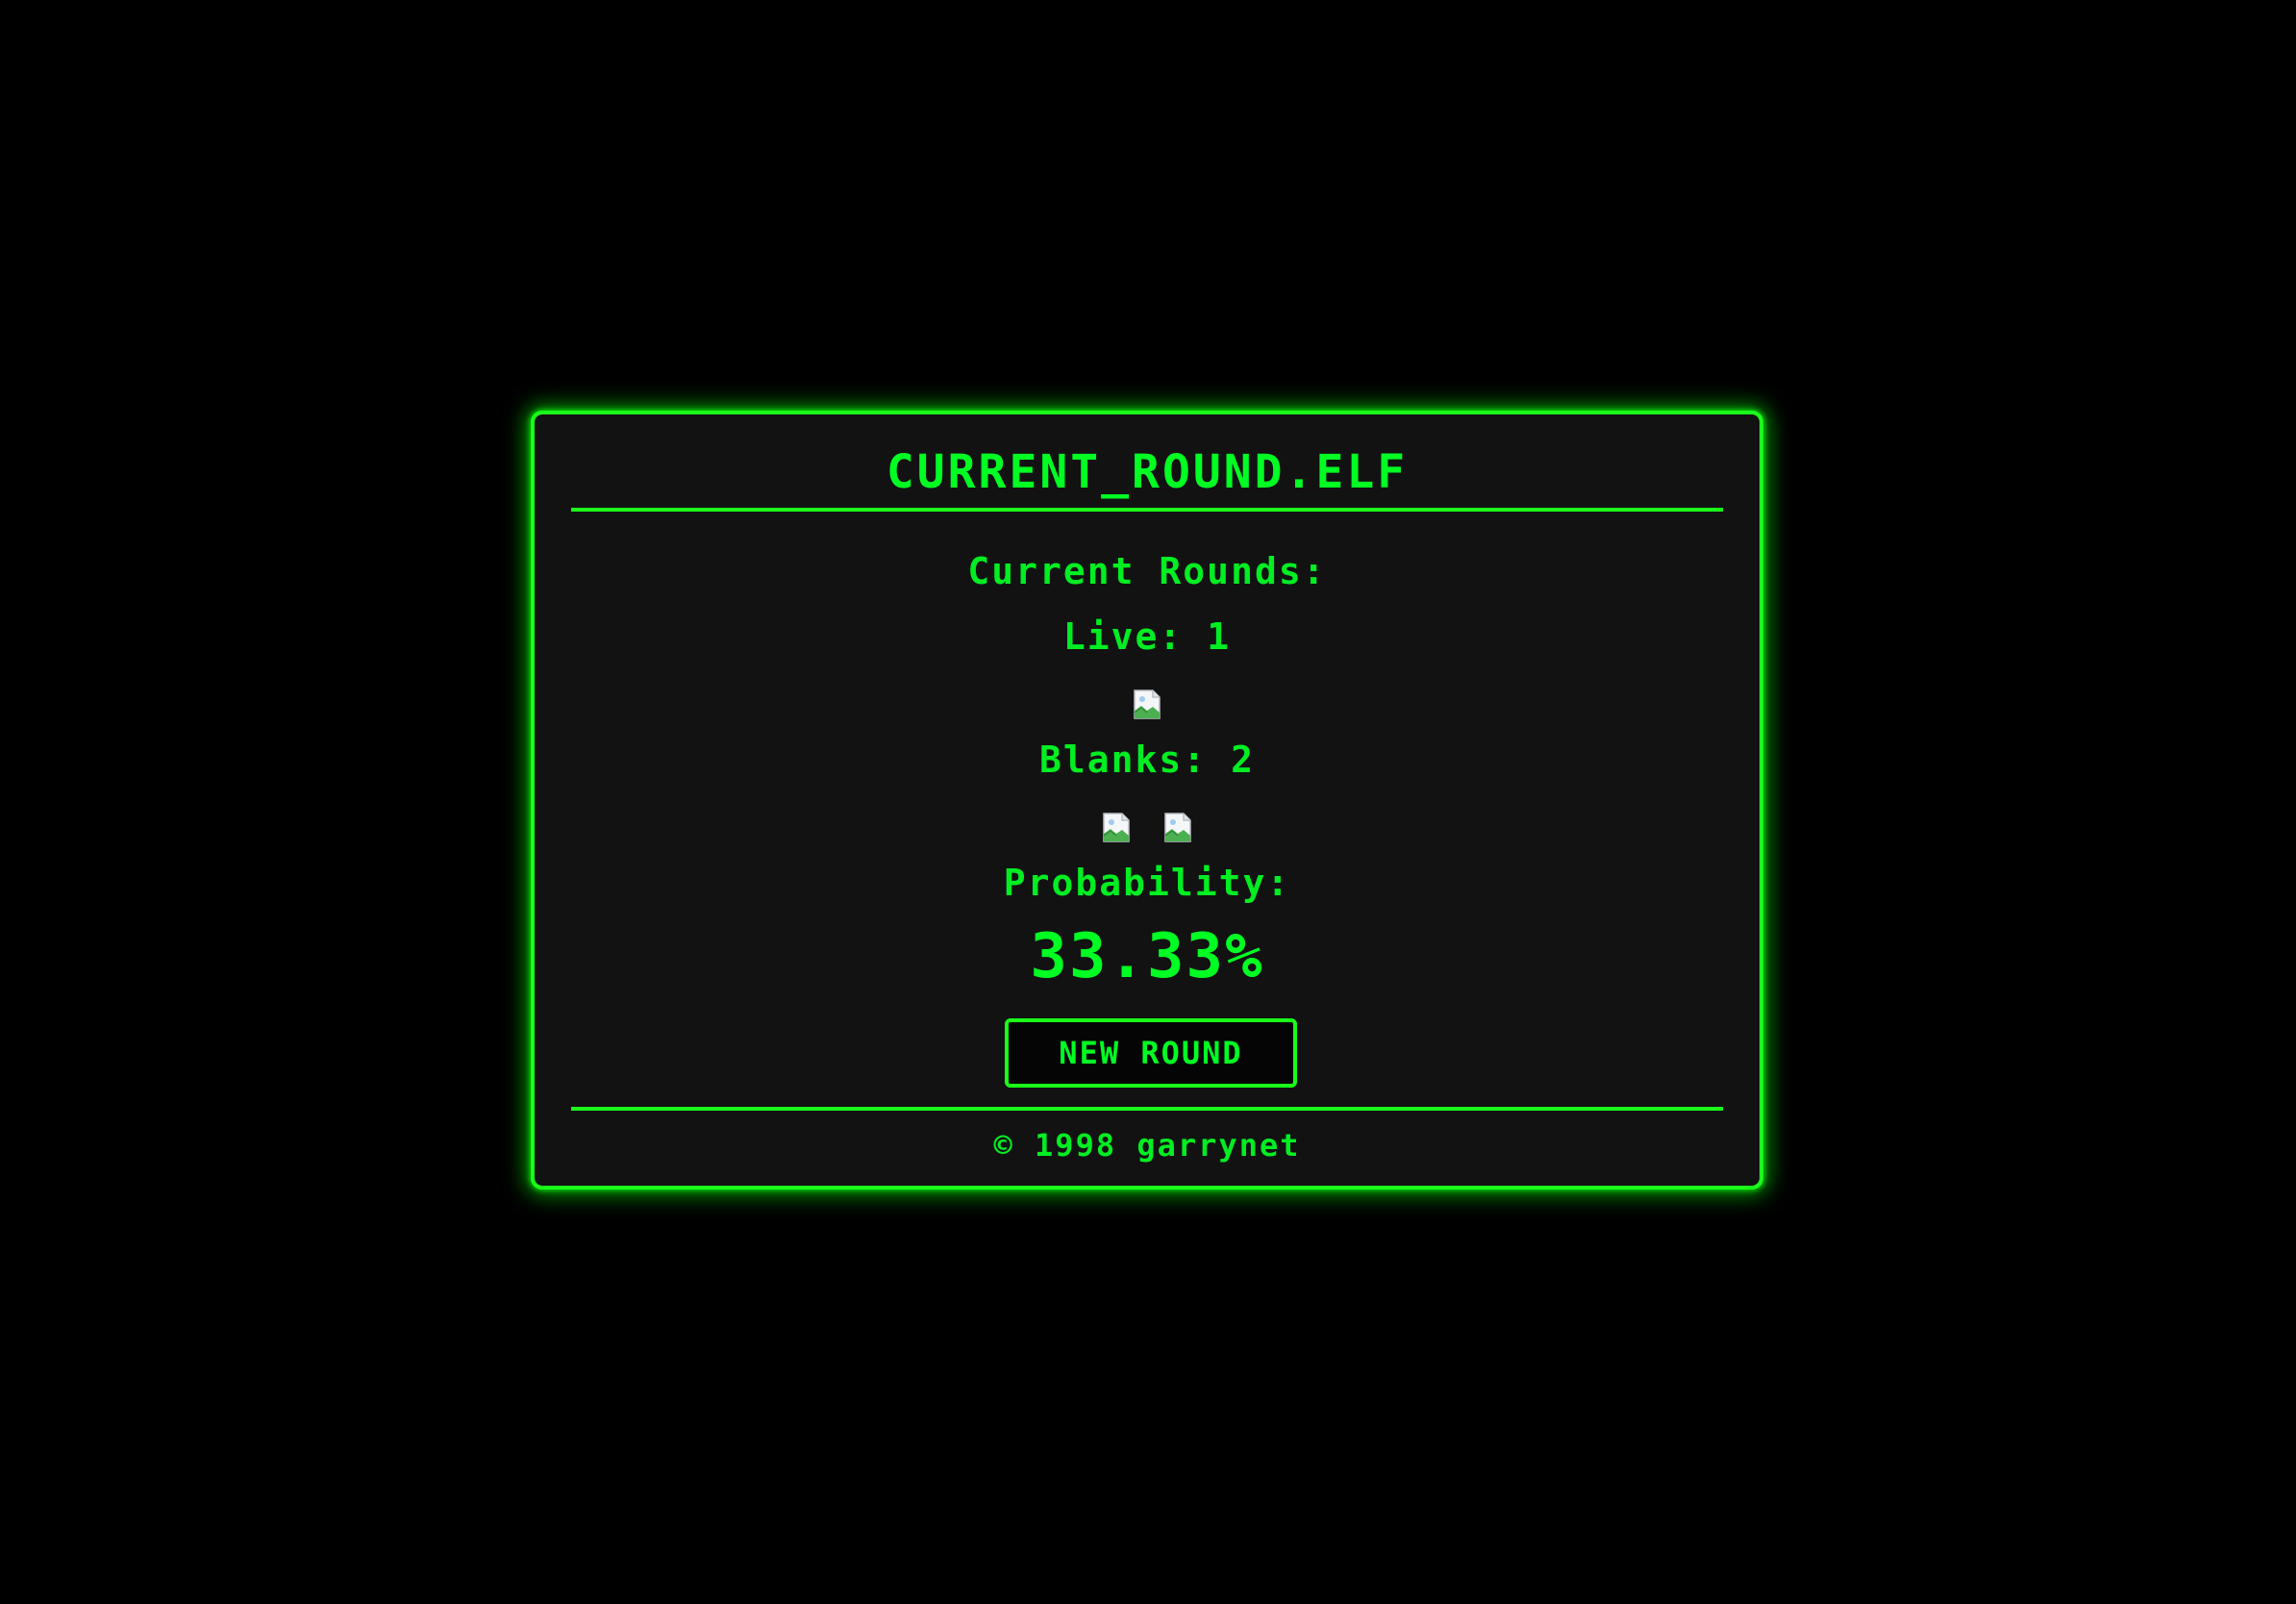 The width and height of the screenshot is (2296, 1604). I want to click on current-rounds-heading: Current Rounds:, so click(1147, 571).